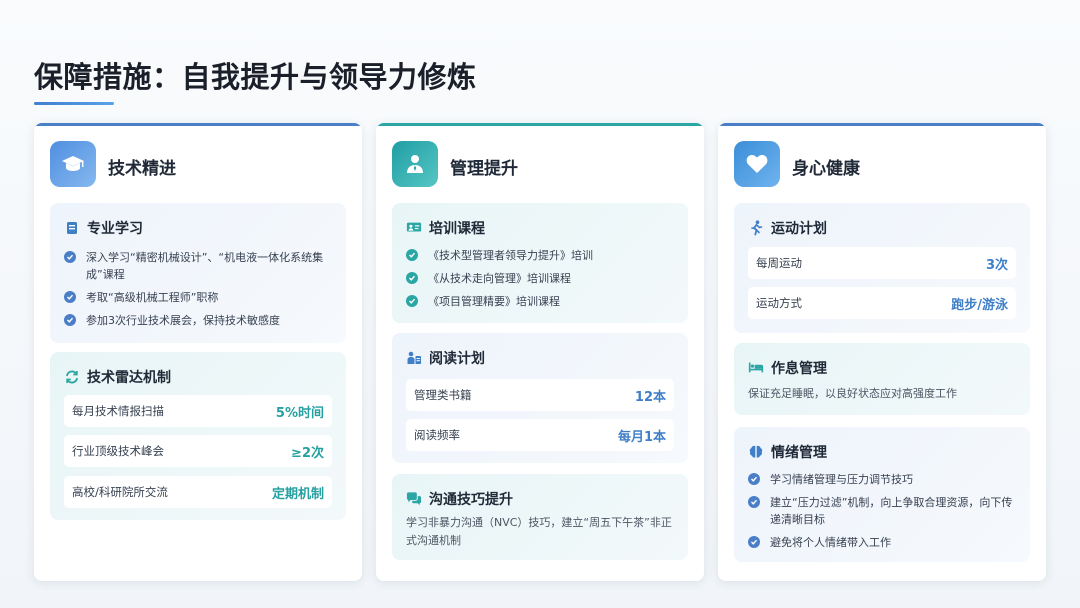 Image resolution: width=1080 pixels, height=608 pixels. I want to click on metric-label: 阅读频率, so click(437, 435).